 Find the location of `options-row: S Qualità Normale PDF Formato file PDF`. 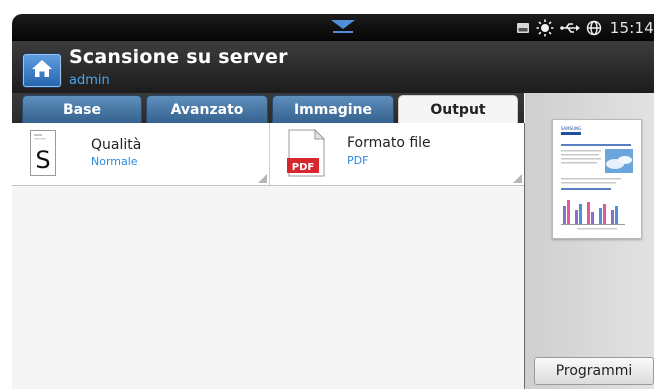

options-row: S Qualità Normale PDF Formato file PDF is located at coordinates (268, 154).